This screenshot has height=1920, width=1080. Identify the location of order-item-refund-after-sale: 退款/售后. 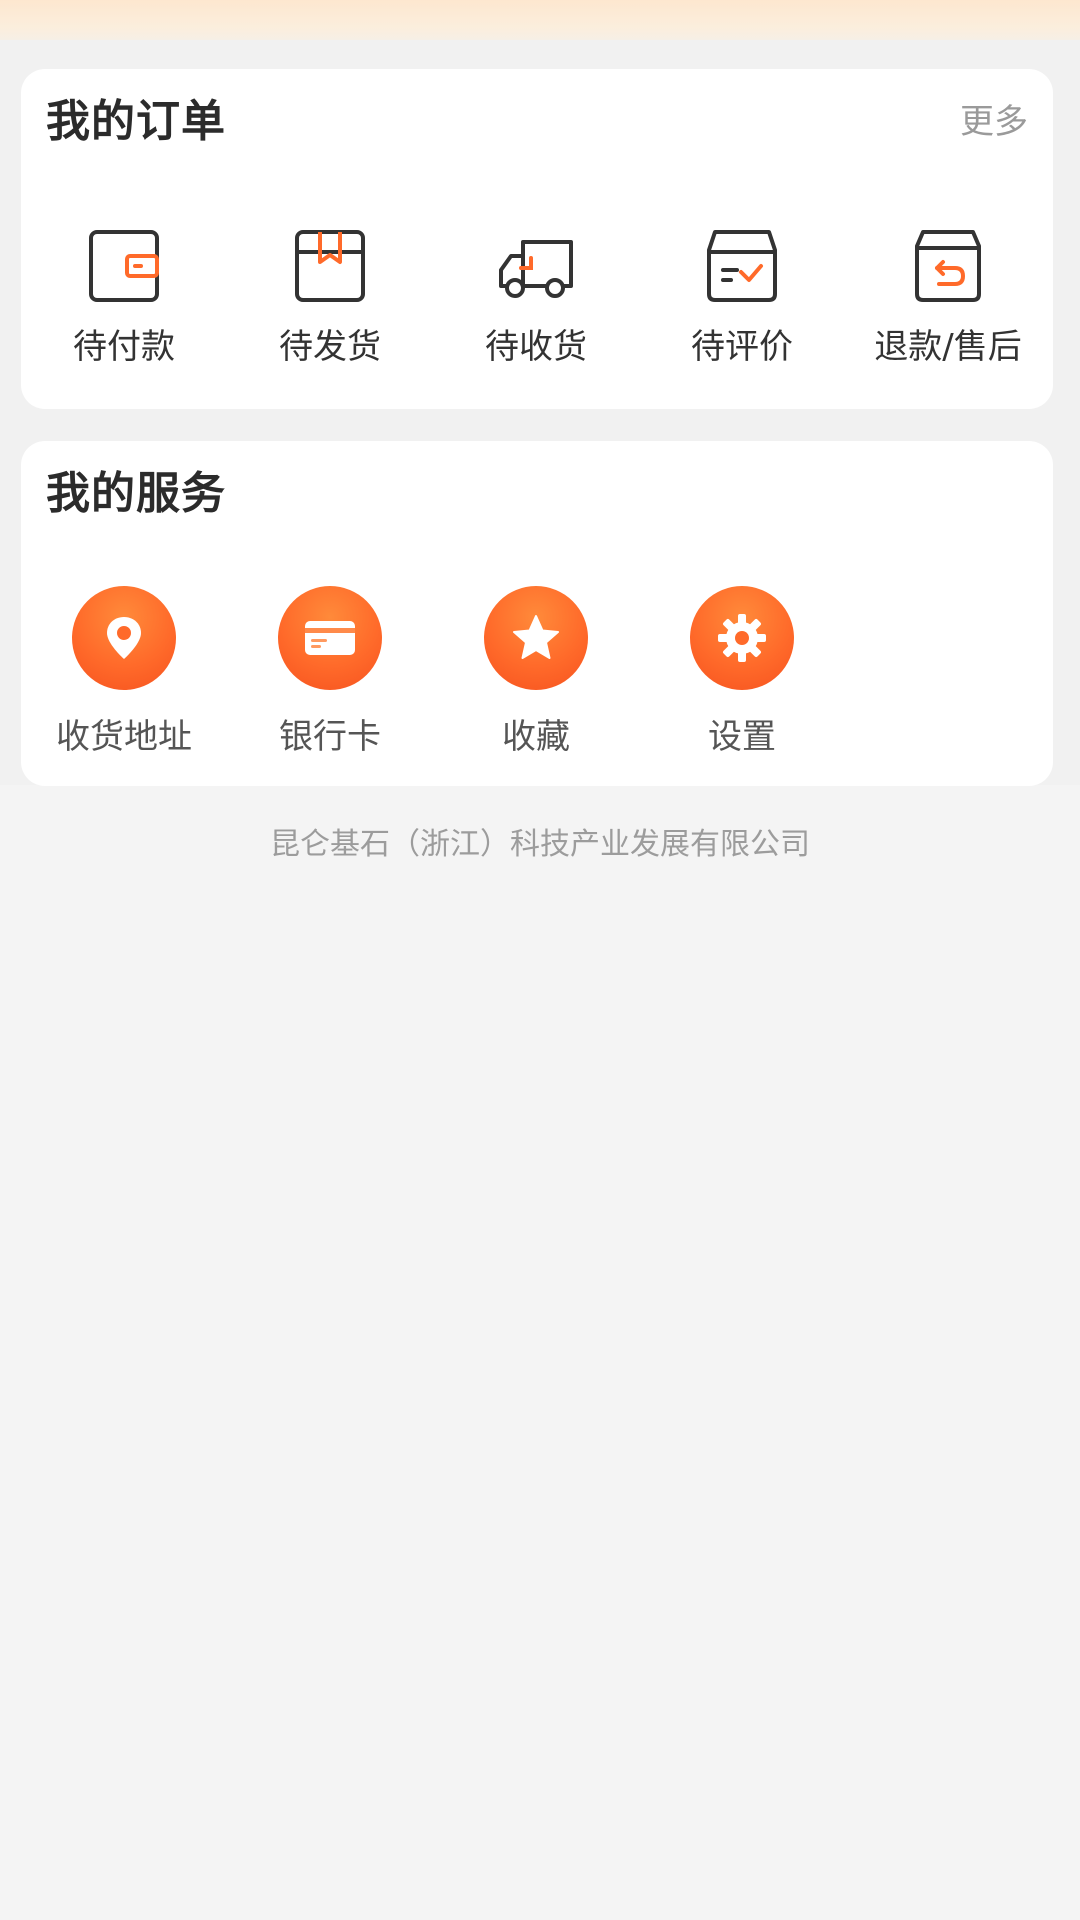
(948, 297).